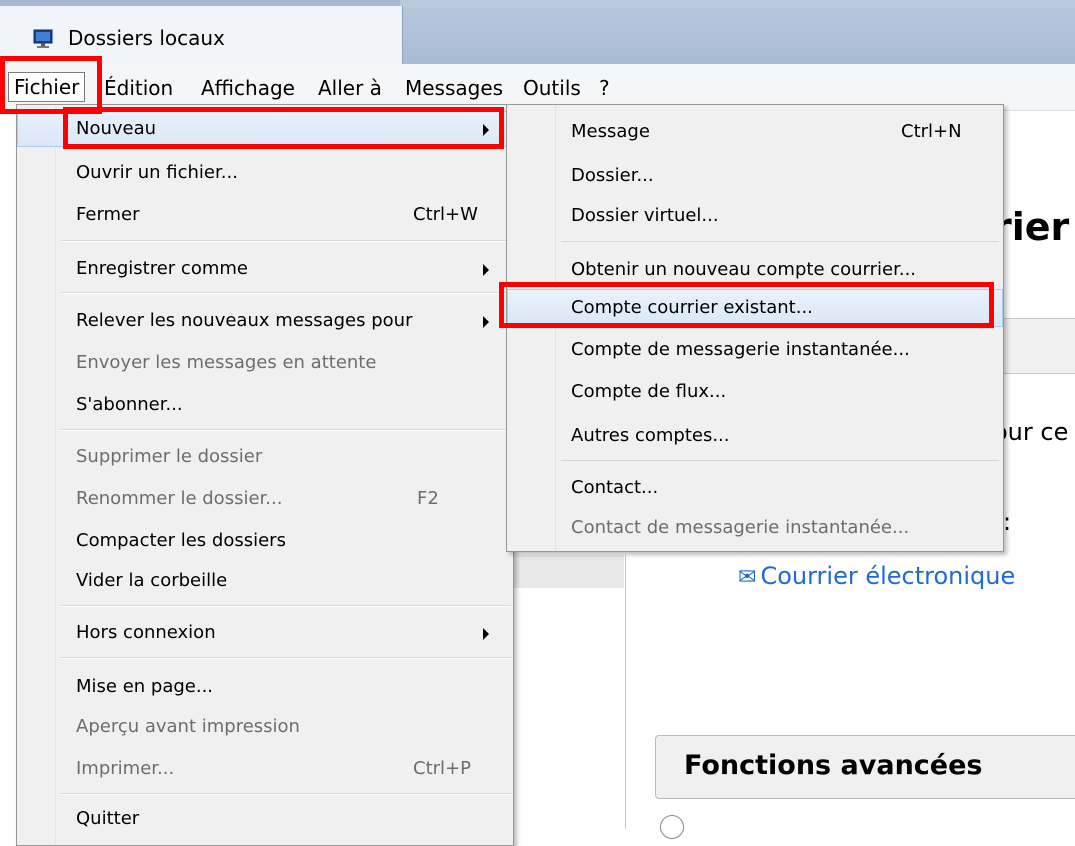 The width and height of the screenshot is (1075, 846). What do you see at coordinates (47, 87) in the screenshot?
I see `menu-fichier: Fichier` at bounding box center [47, 87].